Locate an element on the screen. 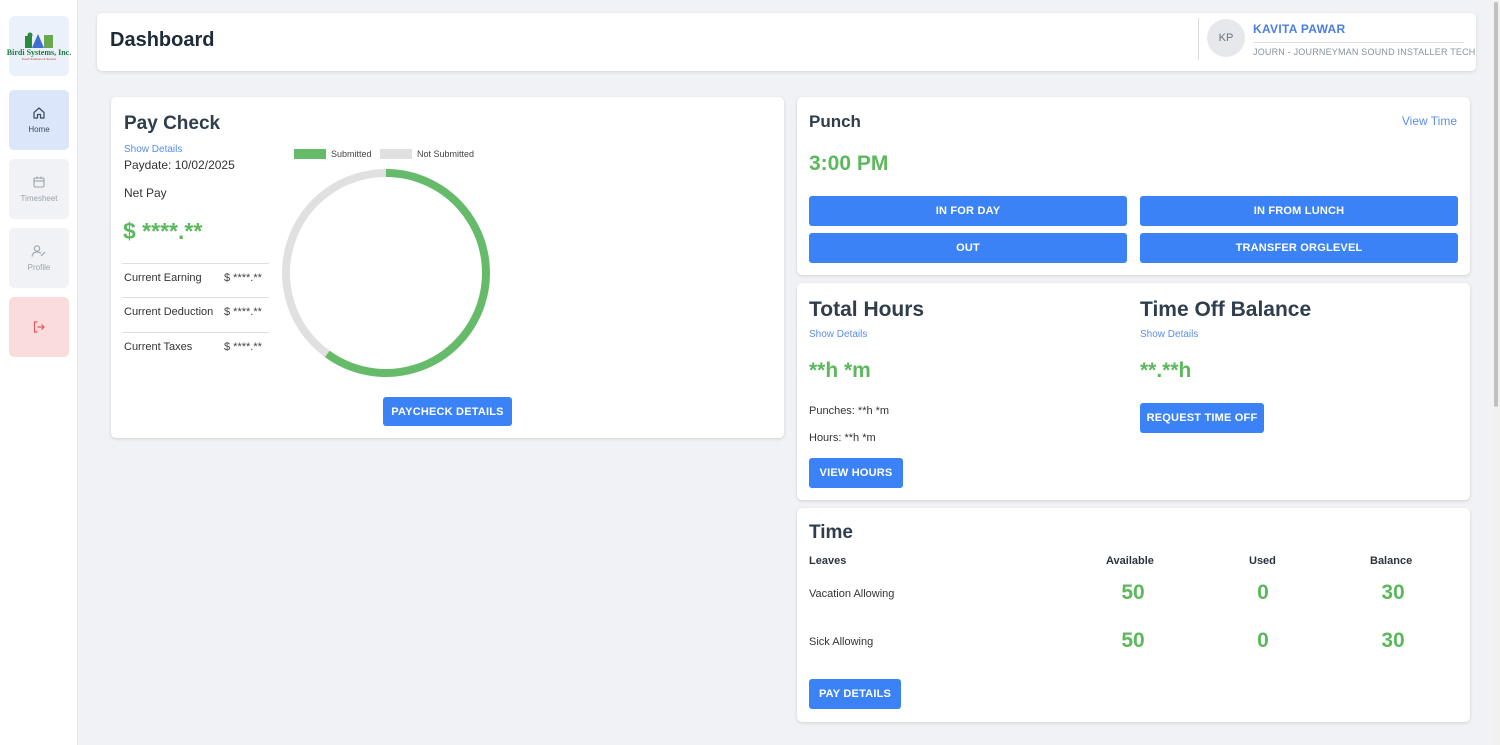  user-icon is located at coordinates (38, 251).